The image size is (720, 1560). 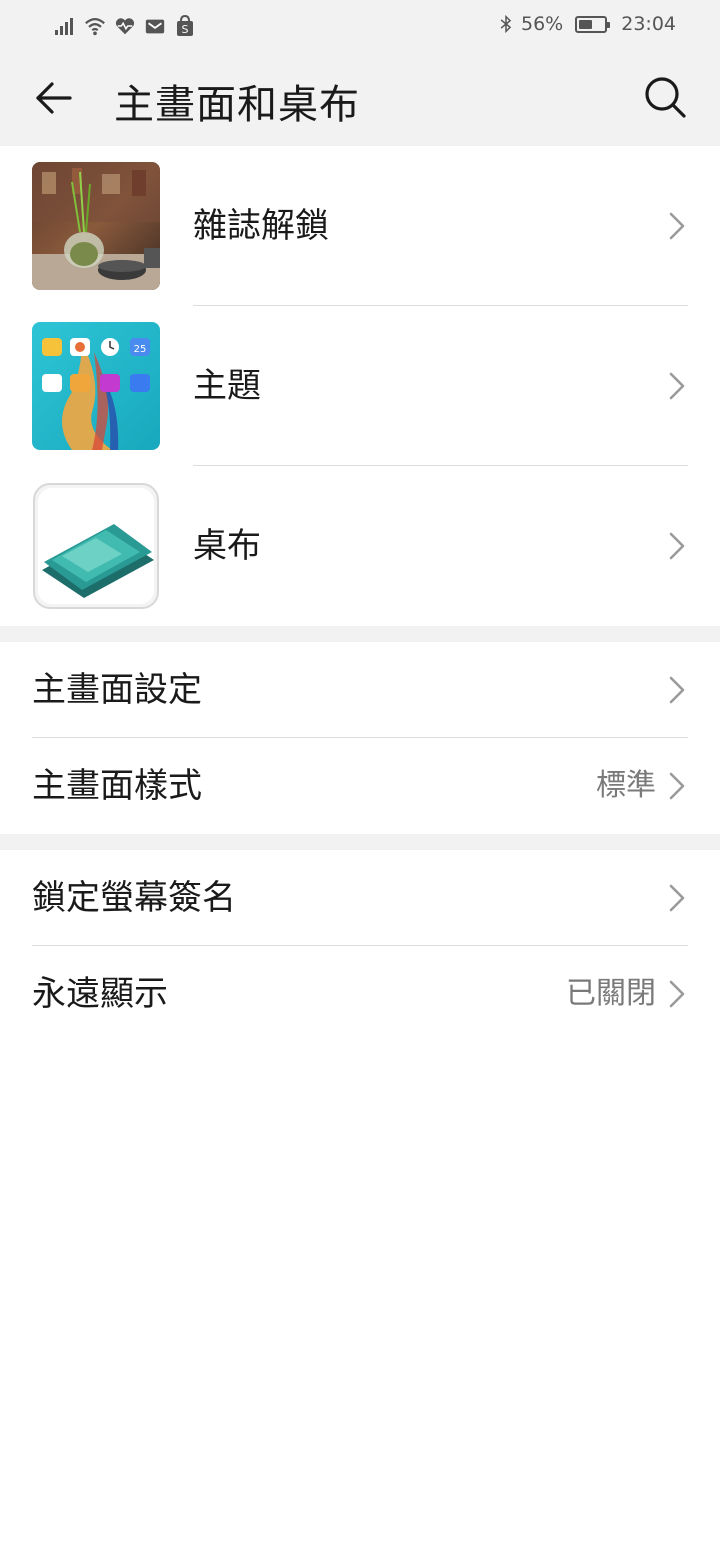 What do you see at coordinates (96, 226) in the screenshot?
I see `magazine-unlock-thumbnail` at bounding box center [96, 226].